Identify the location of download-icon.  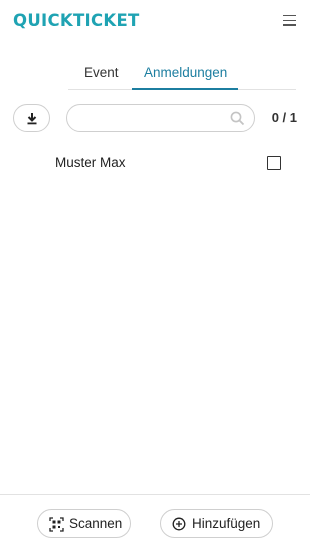
(32, 119).